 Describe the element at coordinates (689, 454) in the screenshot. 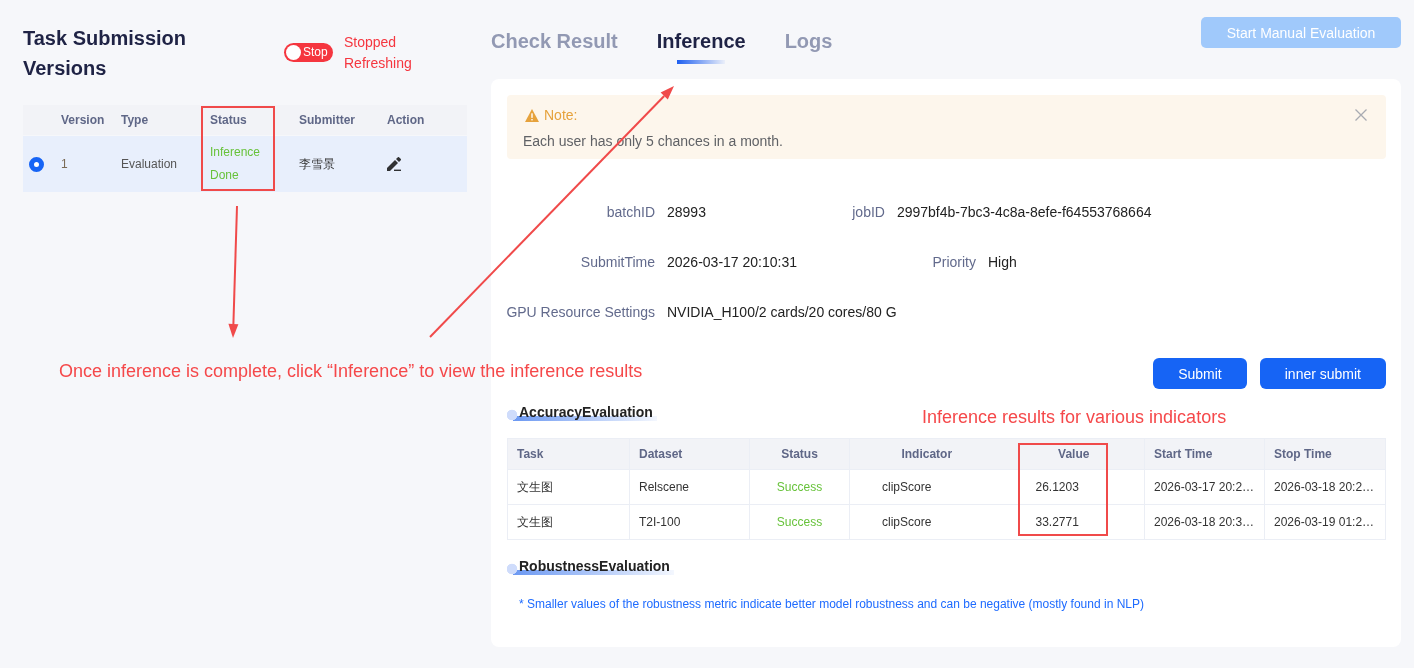

I see `column-header: Dataset` at that location.